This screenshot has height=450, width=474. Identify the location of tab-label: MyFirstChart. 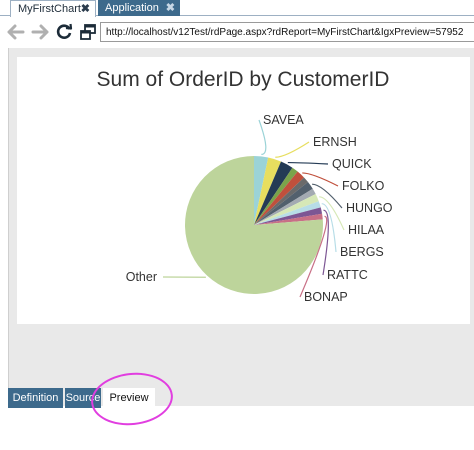
(49, 9).